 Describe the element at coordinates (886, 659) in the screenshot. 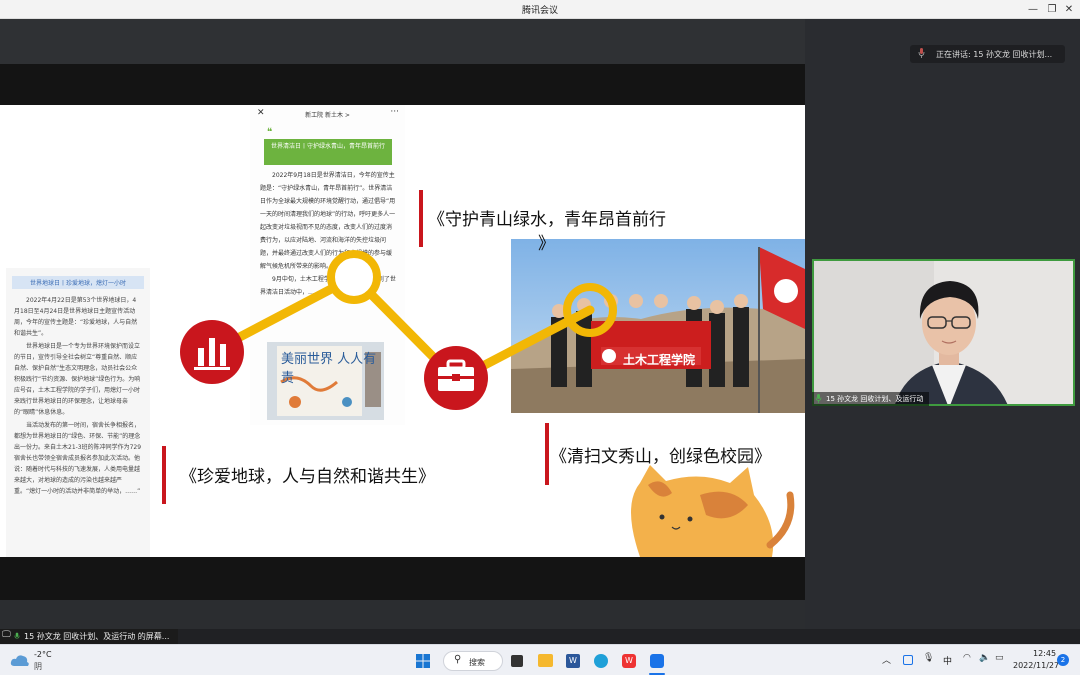

I see `chevron-up-icon: ︿` at that location.